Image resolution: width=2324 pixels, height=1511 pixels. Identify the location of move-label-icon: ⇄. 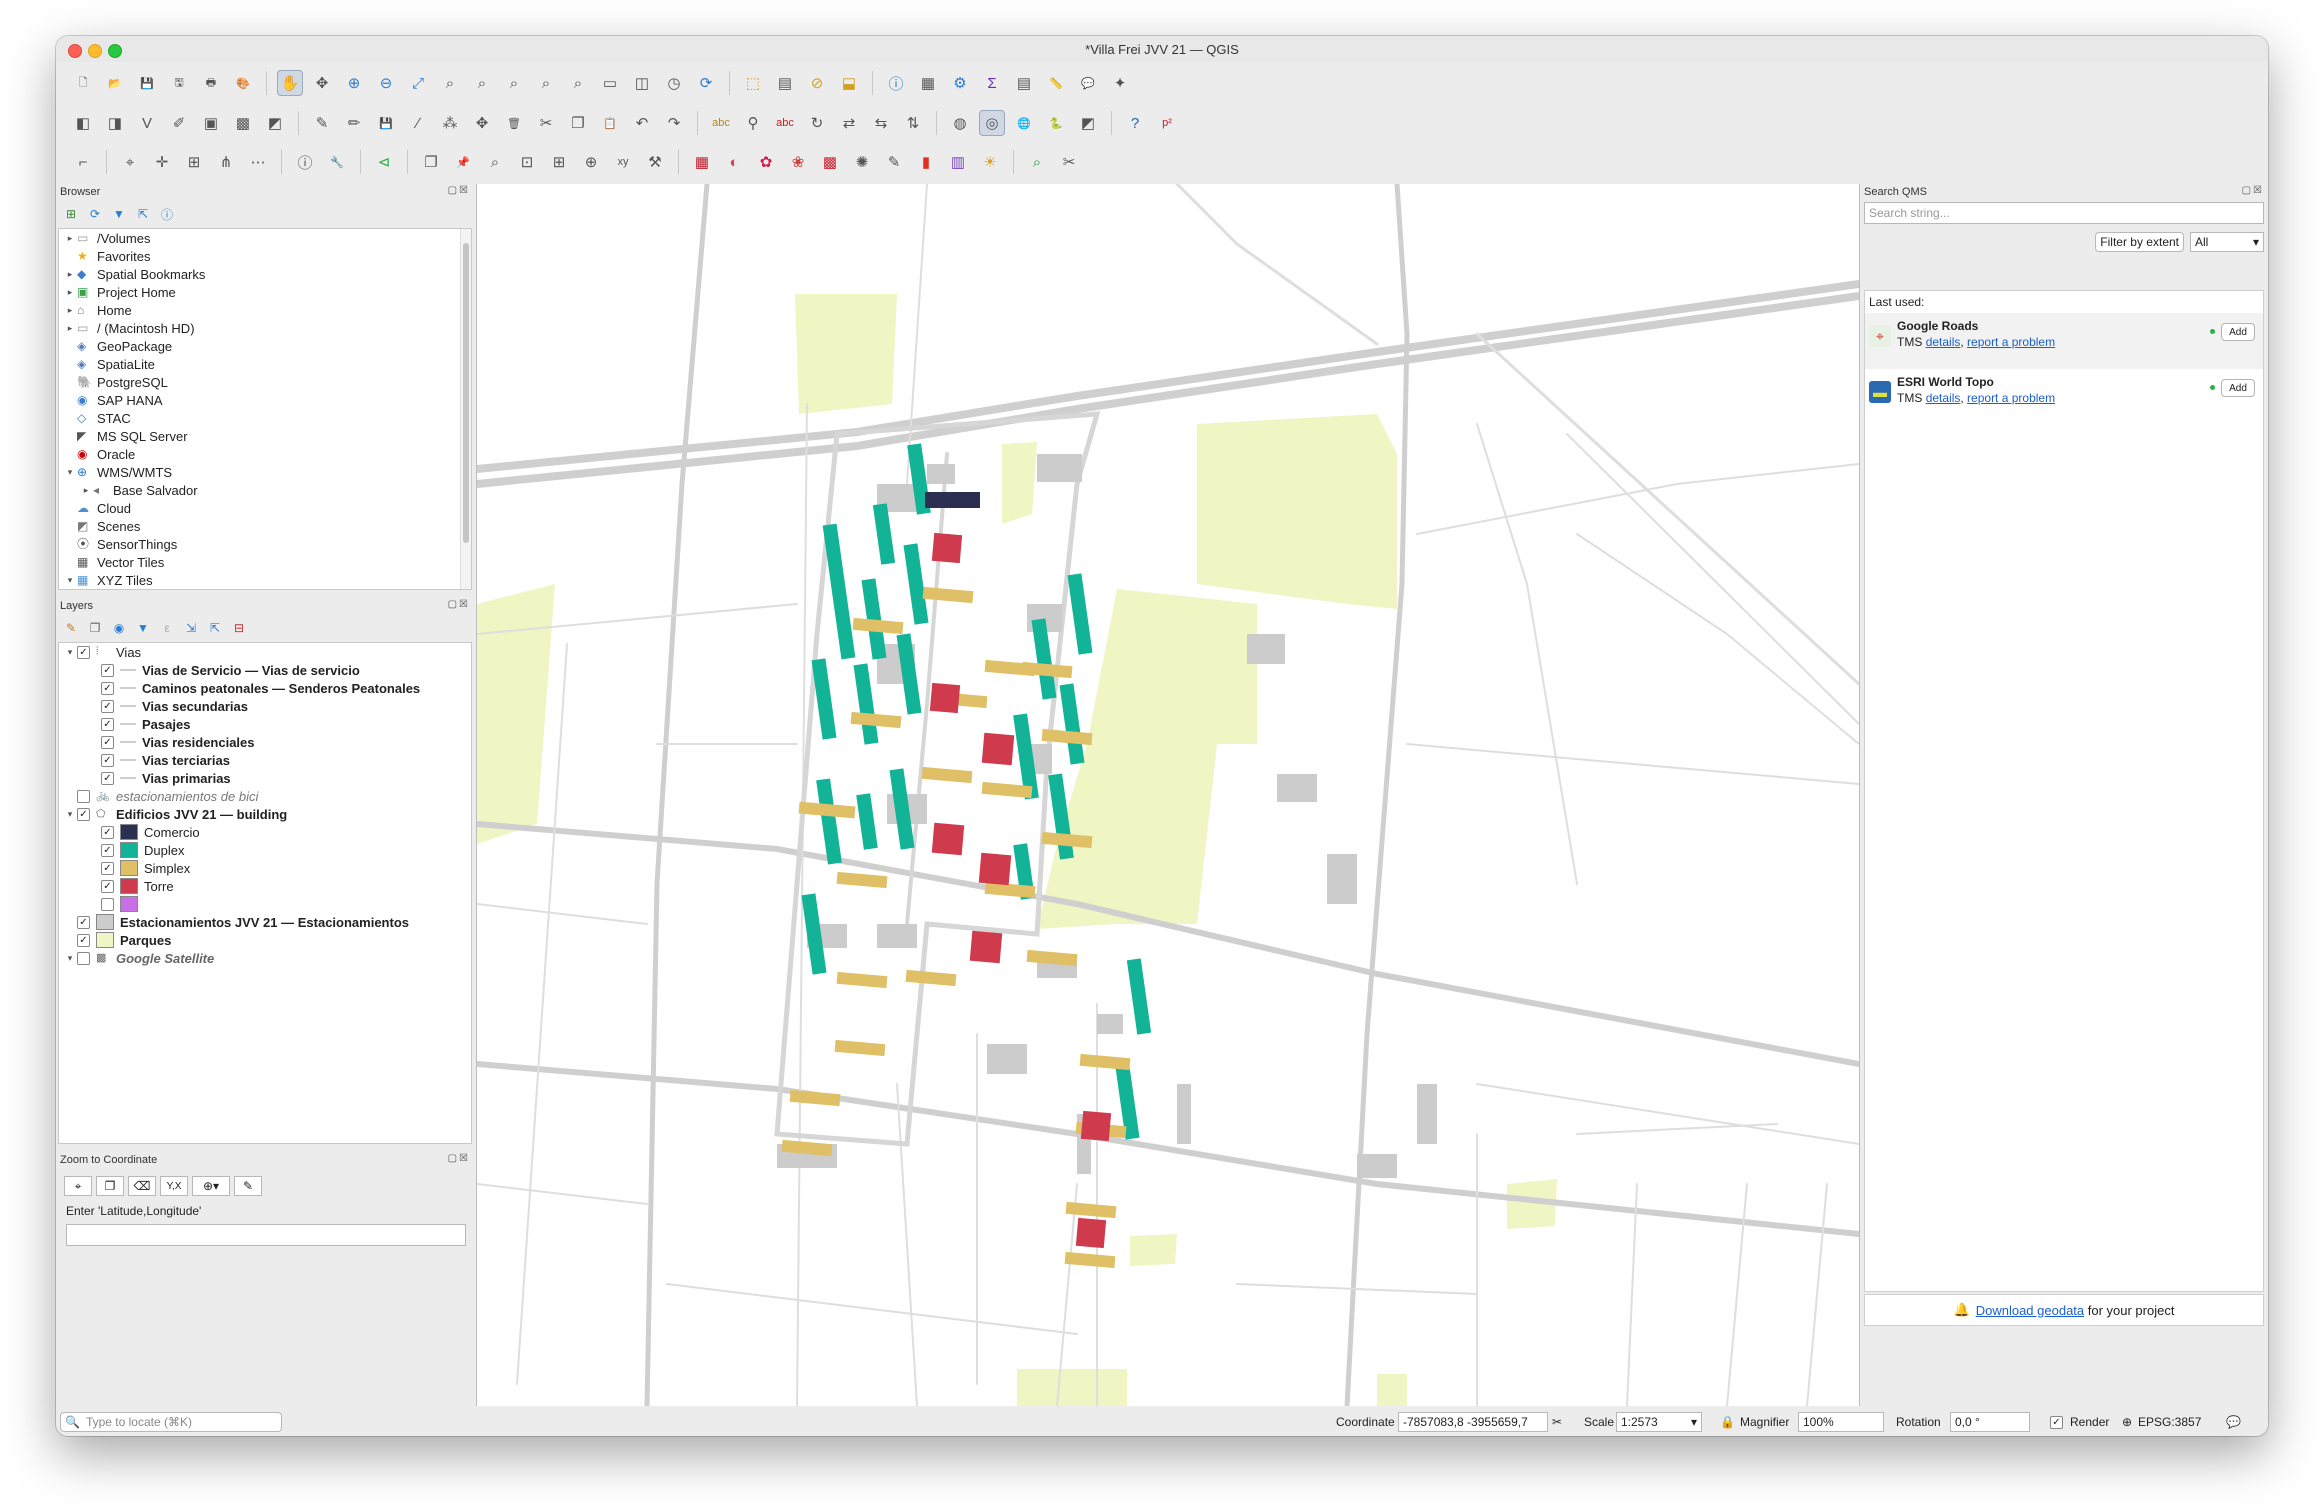
(849, 123).